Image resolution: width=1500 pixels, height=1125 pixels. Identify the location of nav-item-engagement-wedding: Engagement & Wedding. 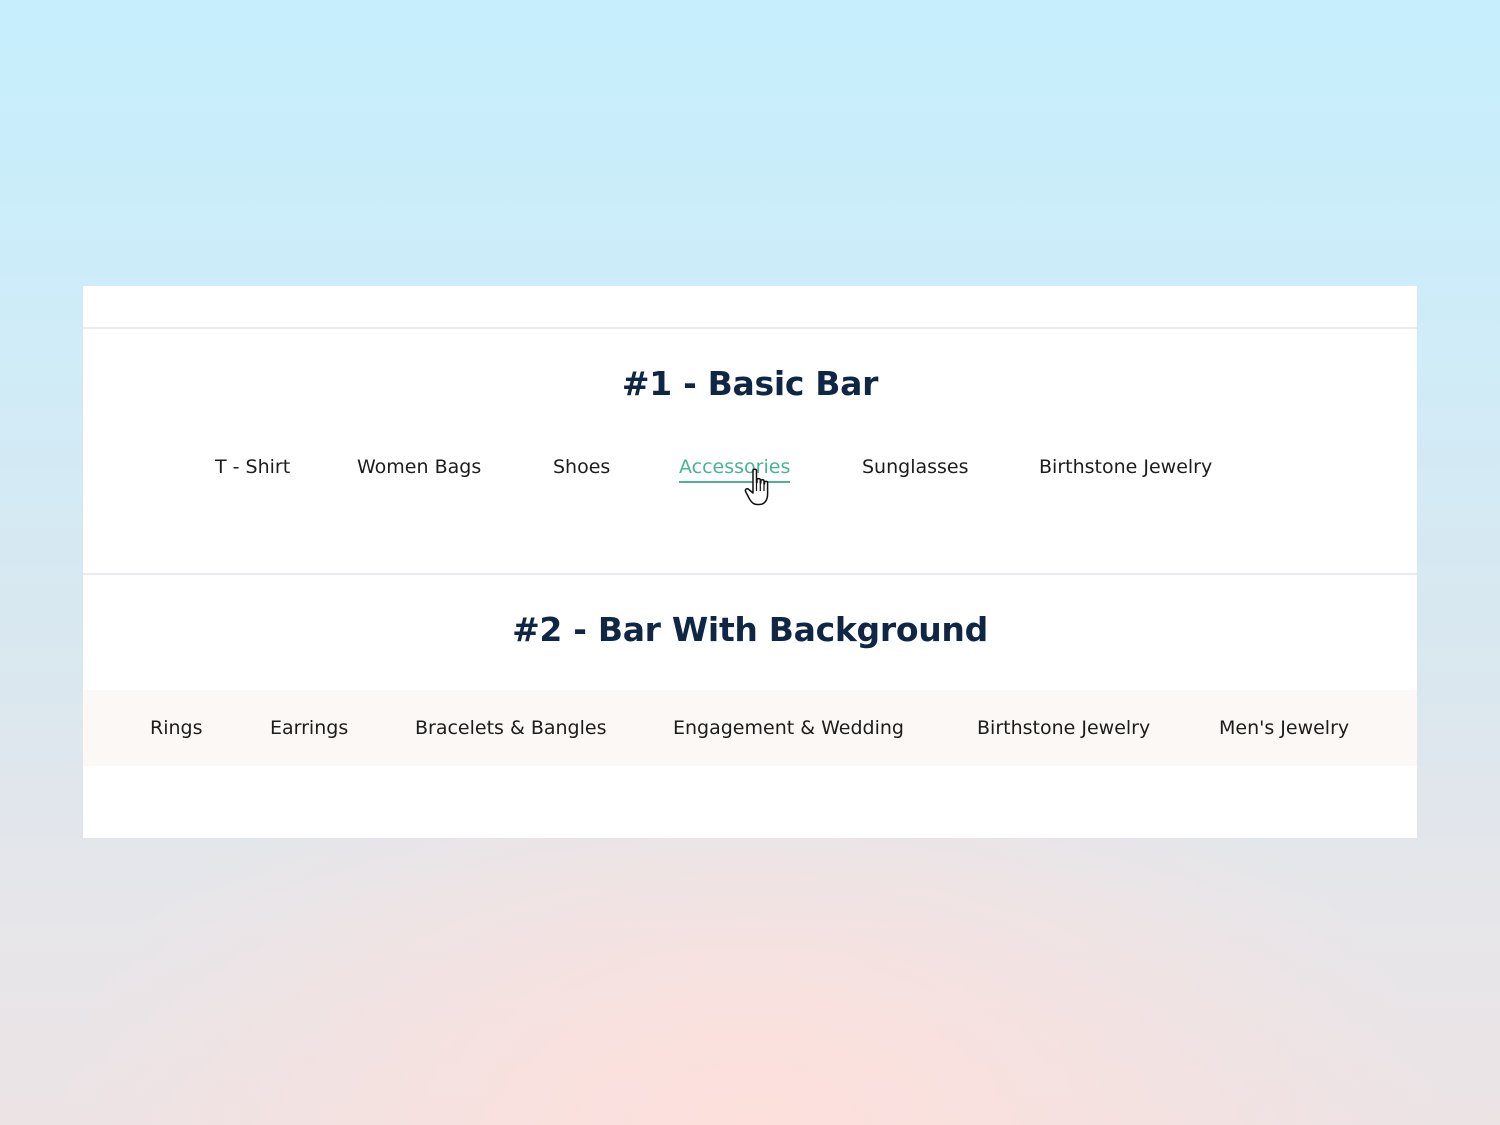
(788, 728).